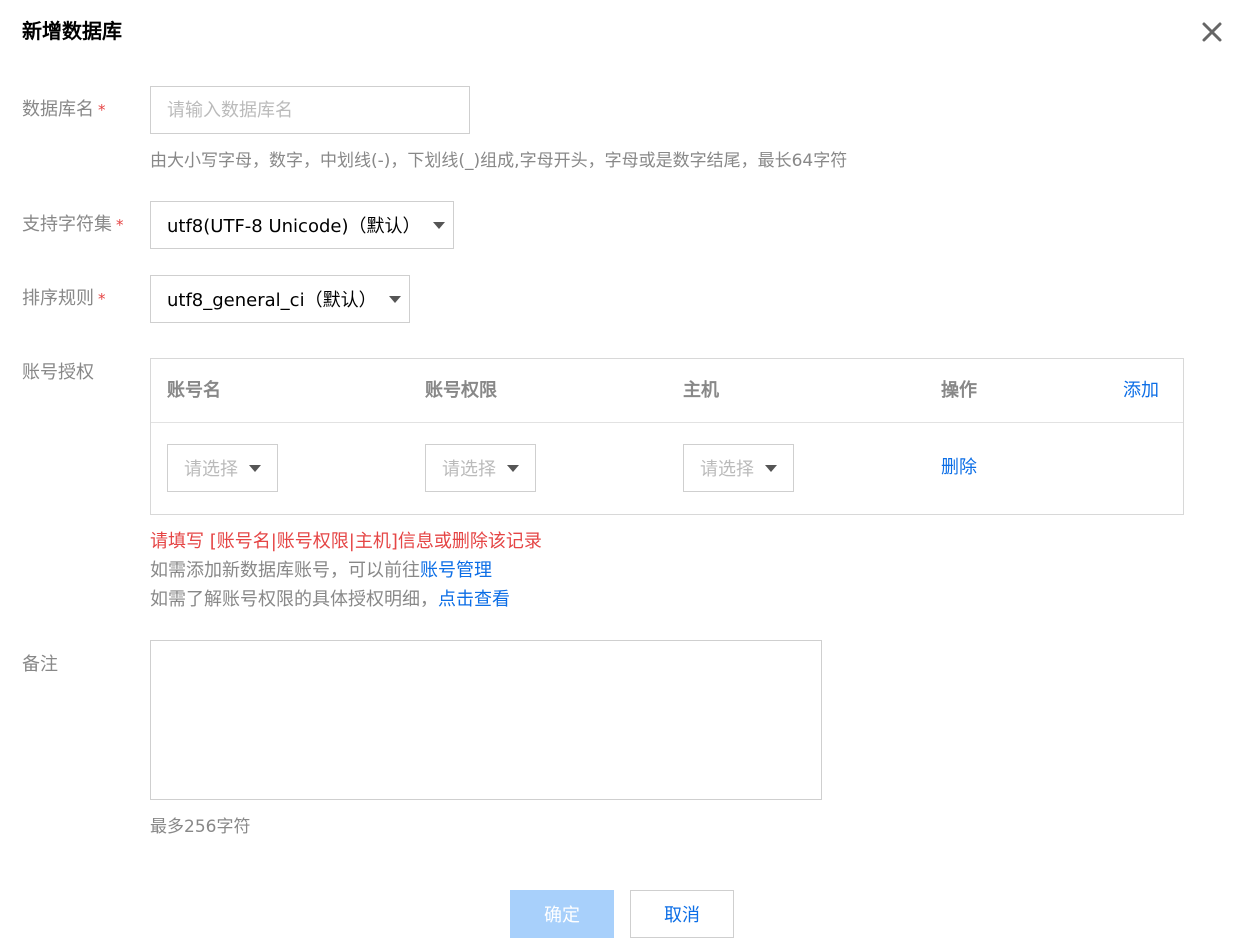 This screenshot has height=950, width=1234. I want to click on account-name-select: 请选择, so click(222, 468).